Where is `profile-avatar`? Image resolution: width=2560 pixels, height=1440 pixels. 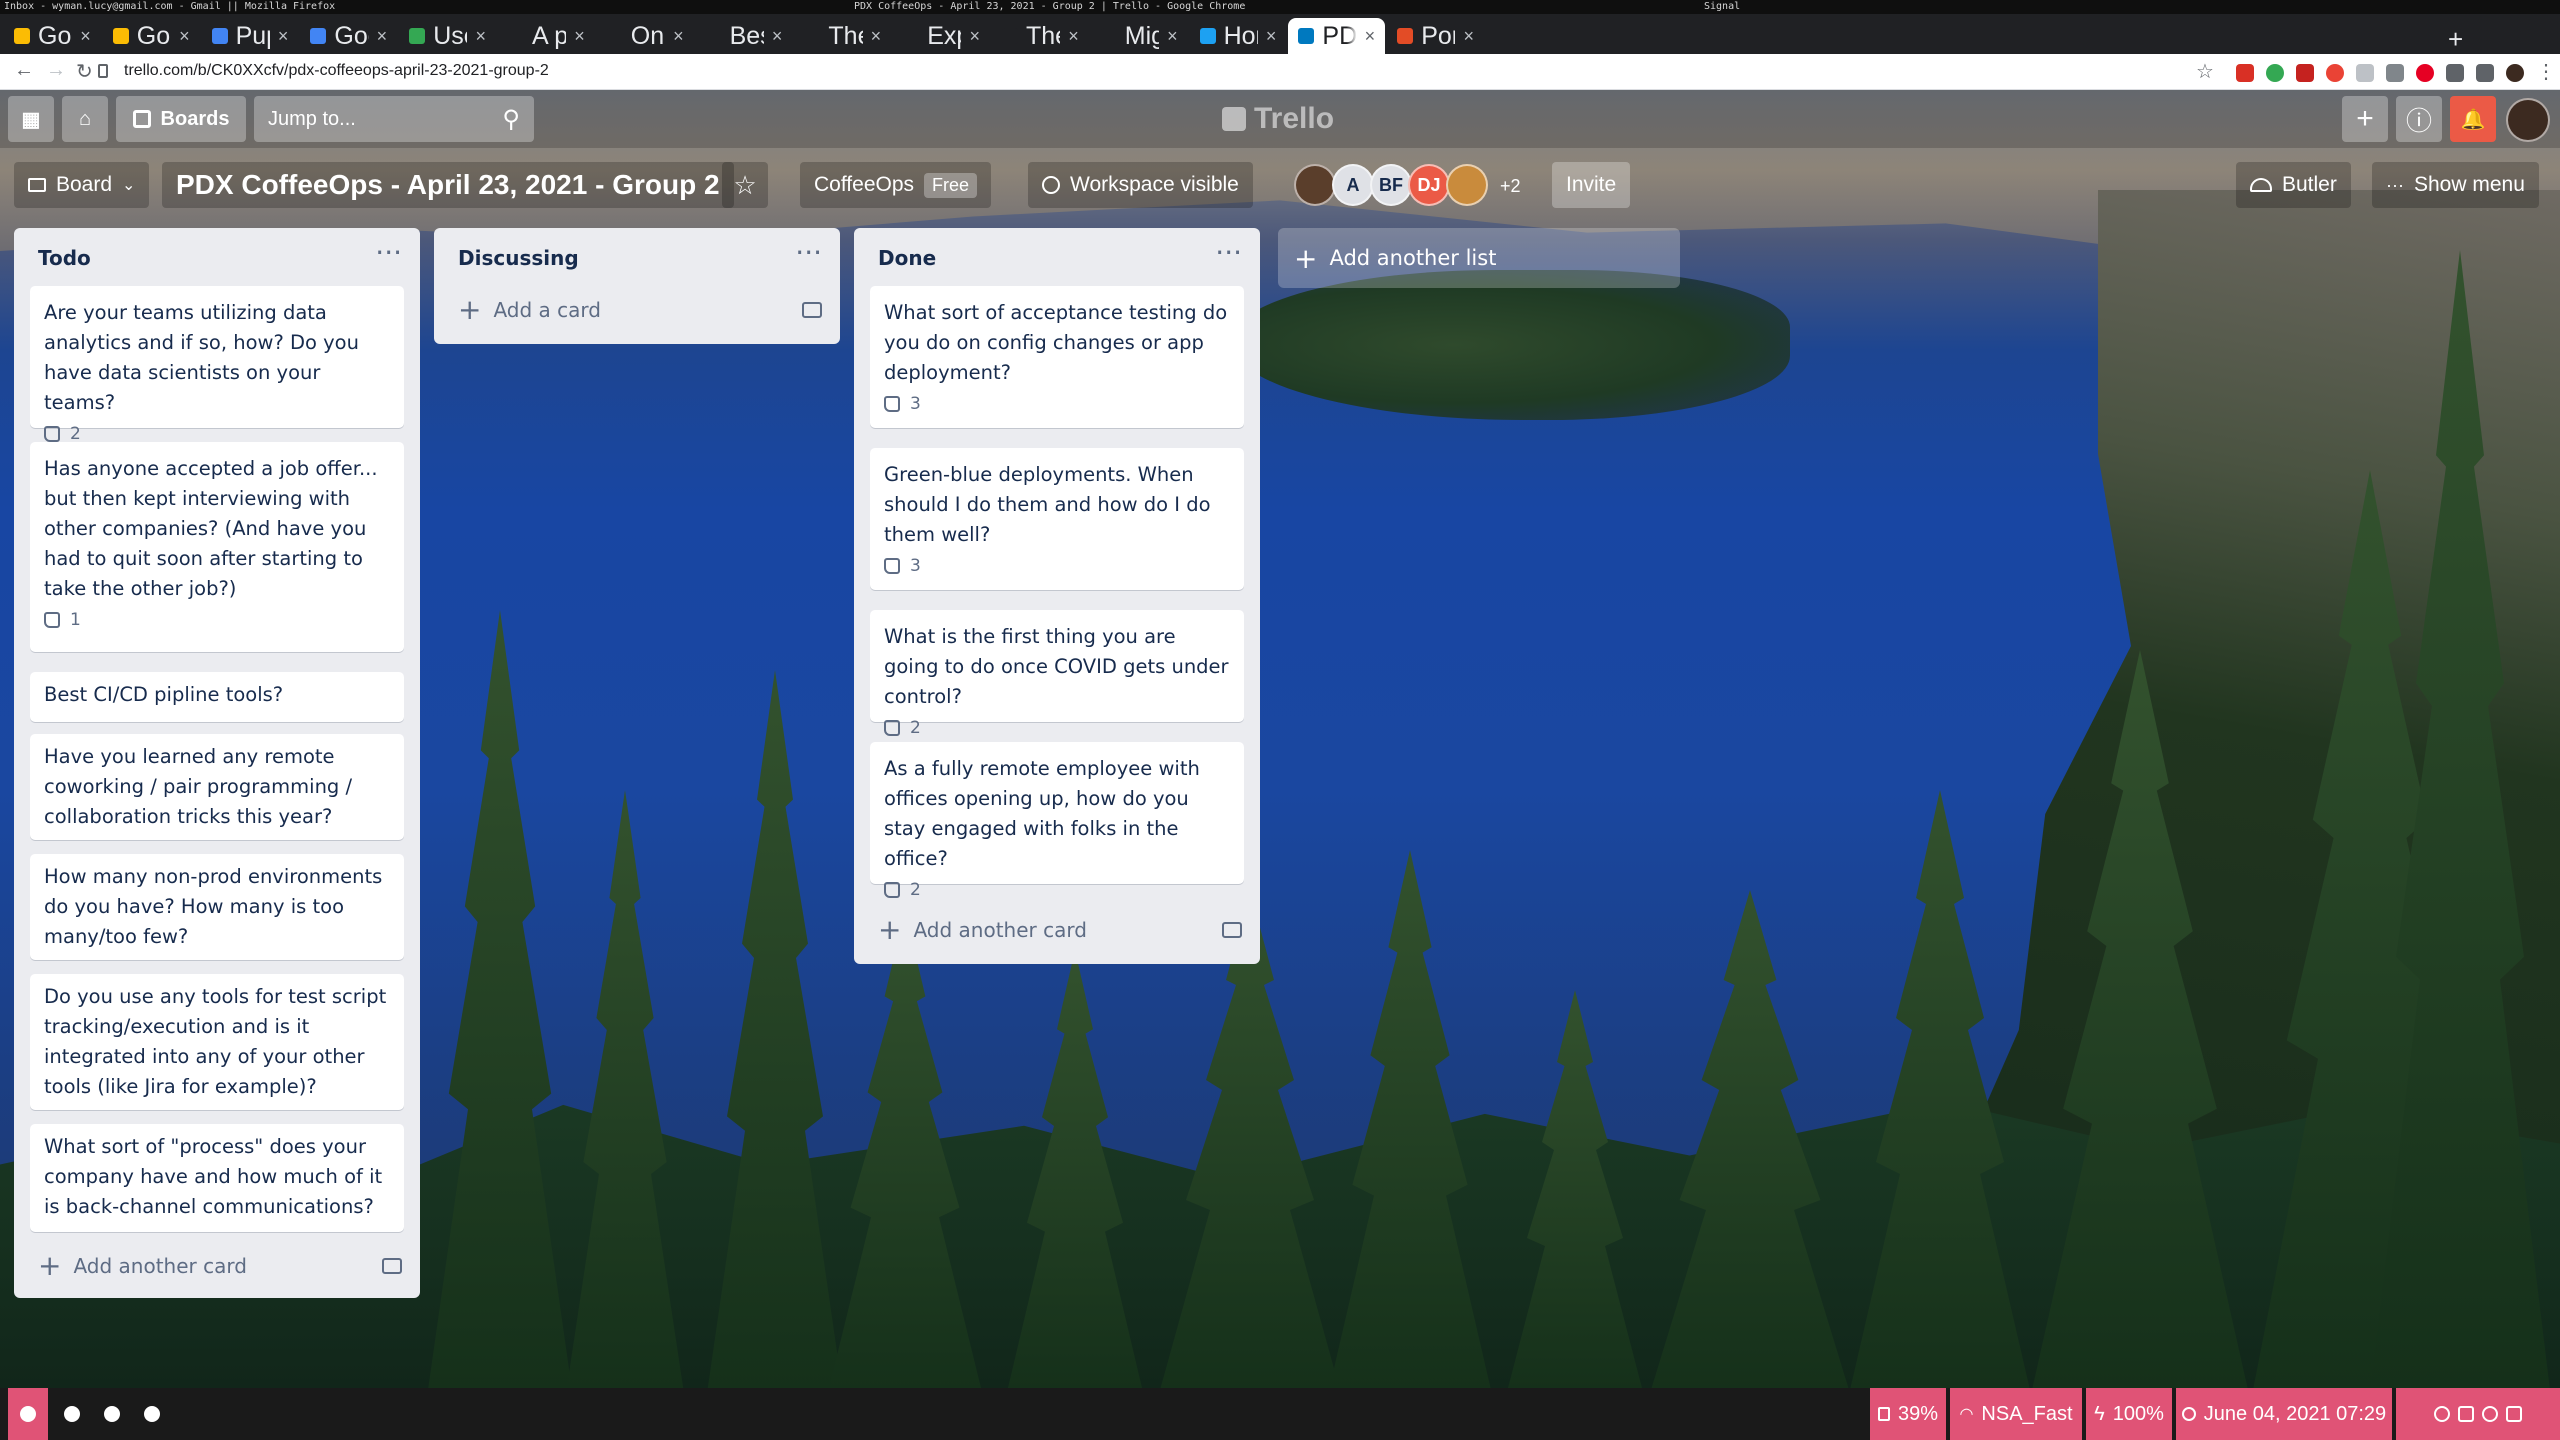
profile-avatar is located at coordinates (2515, 73).